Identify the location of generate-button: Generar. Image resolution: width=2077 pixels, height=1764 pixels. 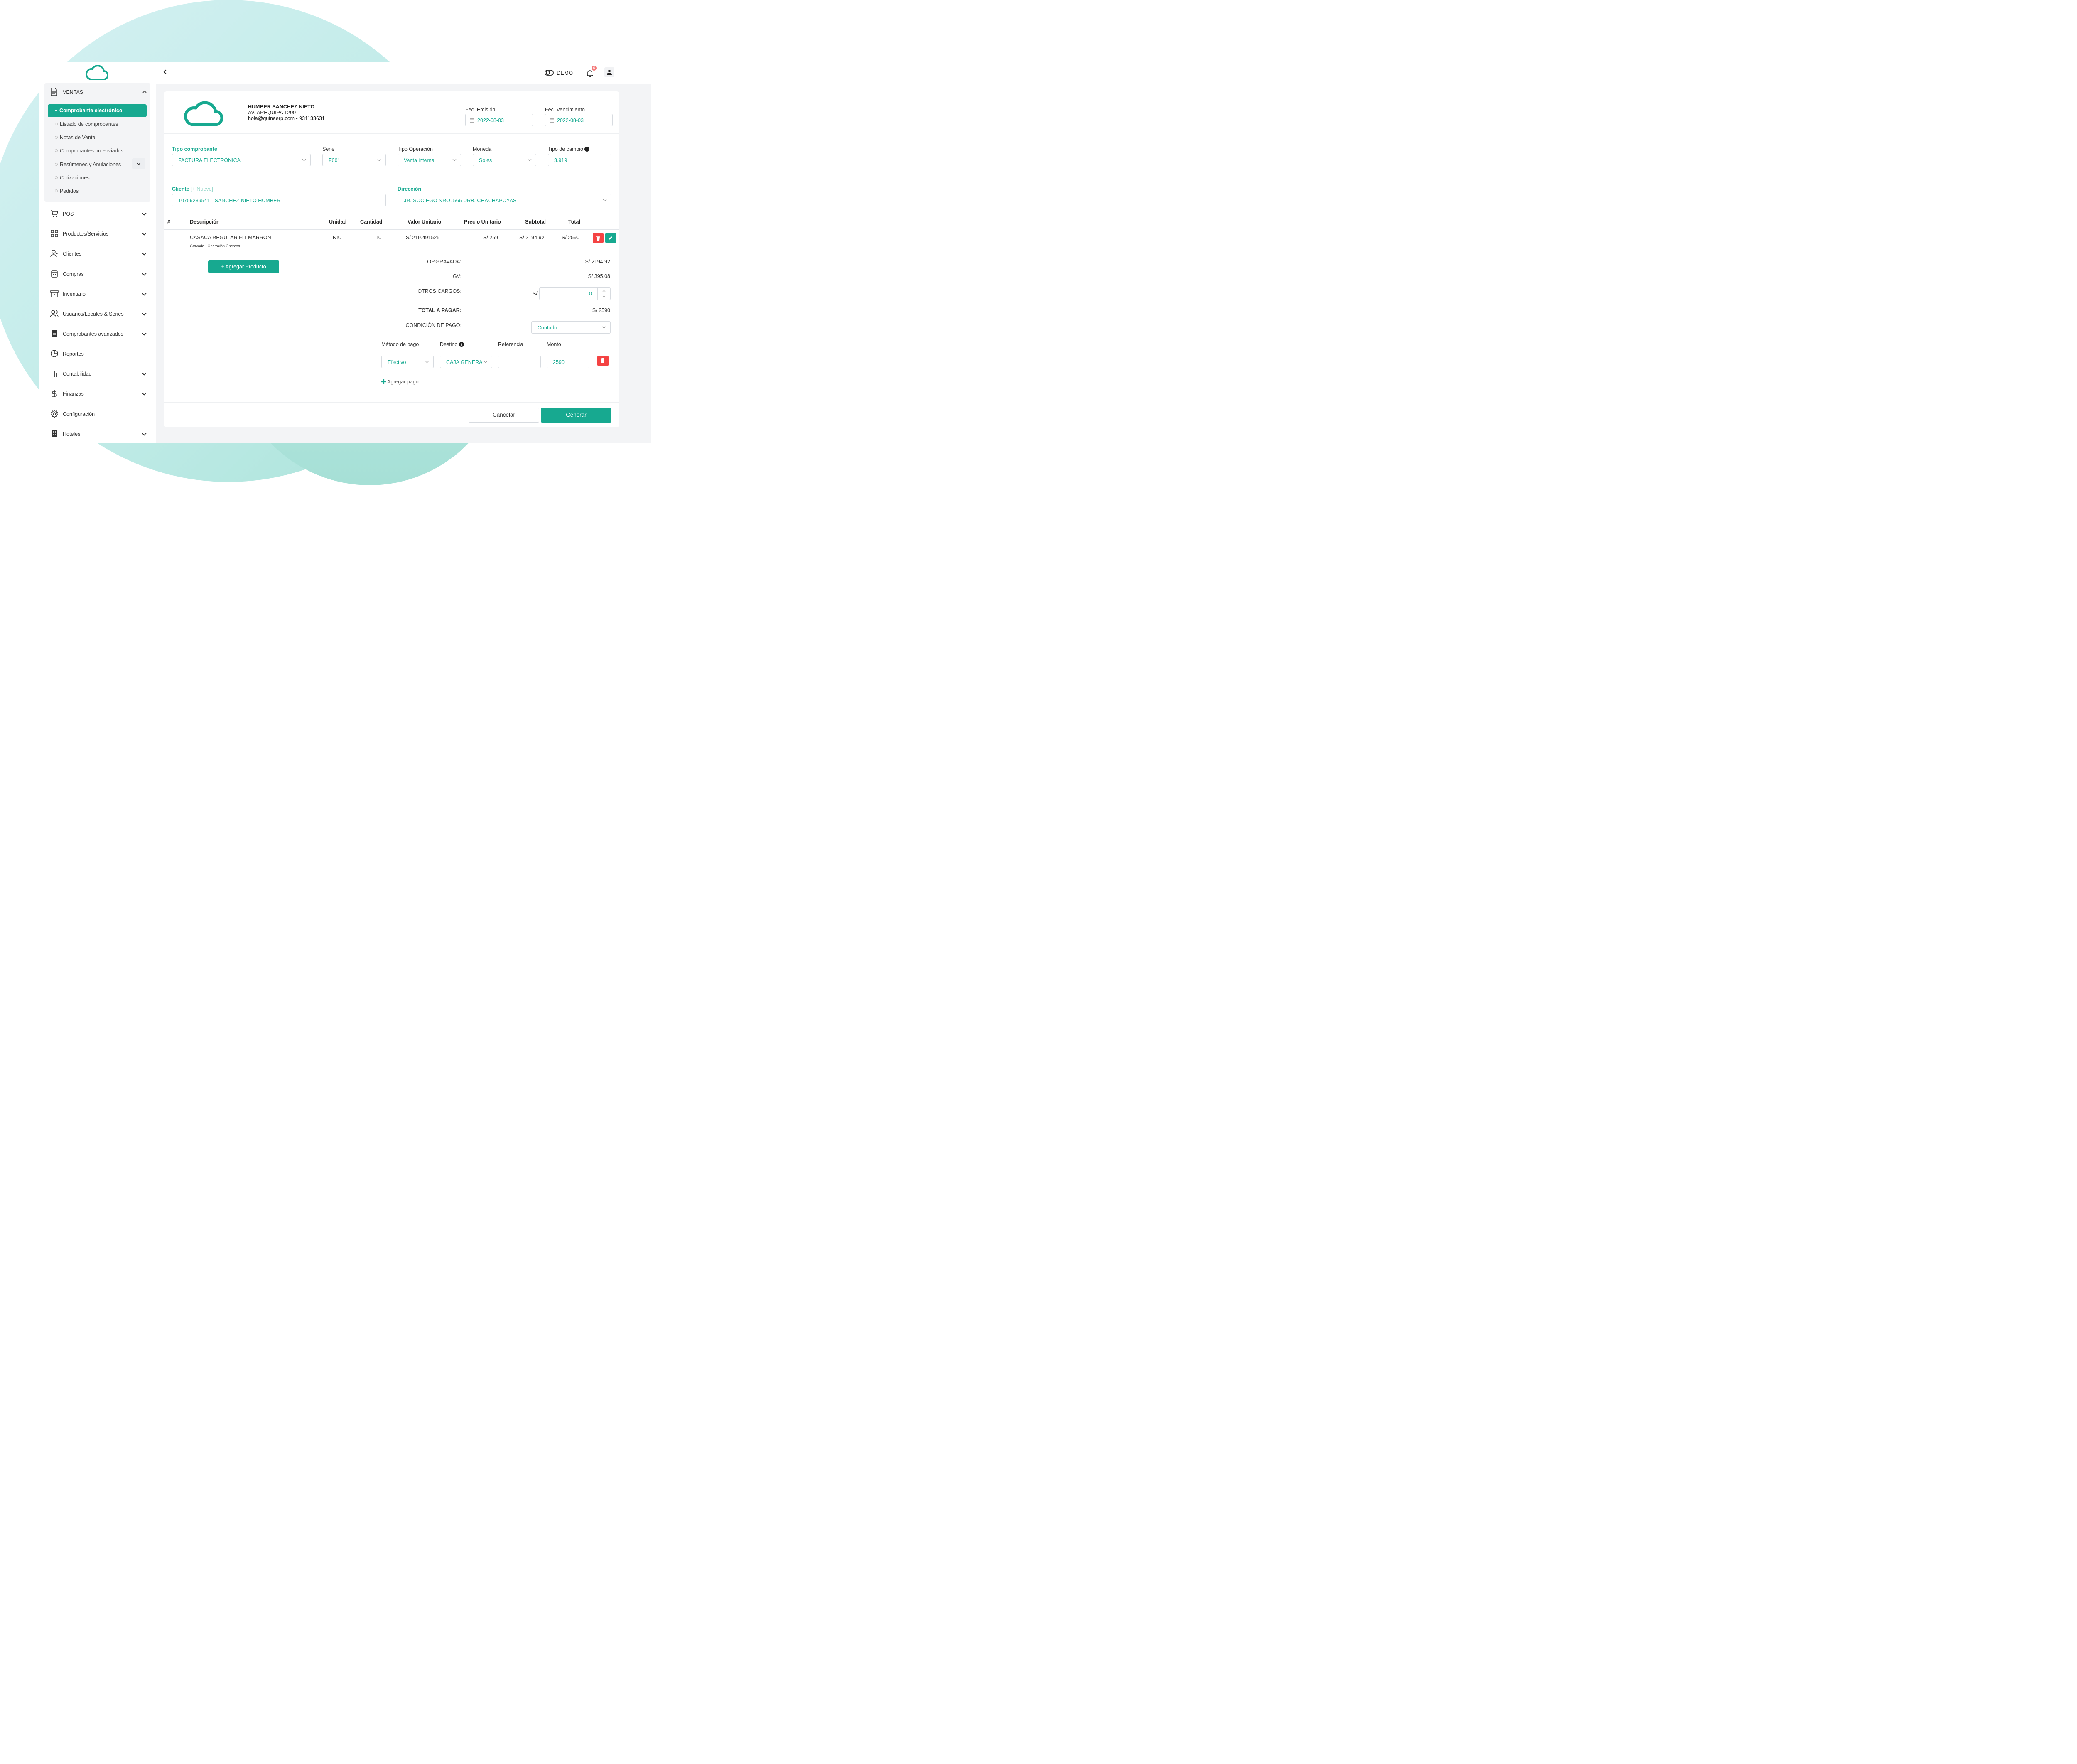
(576, 415).